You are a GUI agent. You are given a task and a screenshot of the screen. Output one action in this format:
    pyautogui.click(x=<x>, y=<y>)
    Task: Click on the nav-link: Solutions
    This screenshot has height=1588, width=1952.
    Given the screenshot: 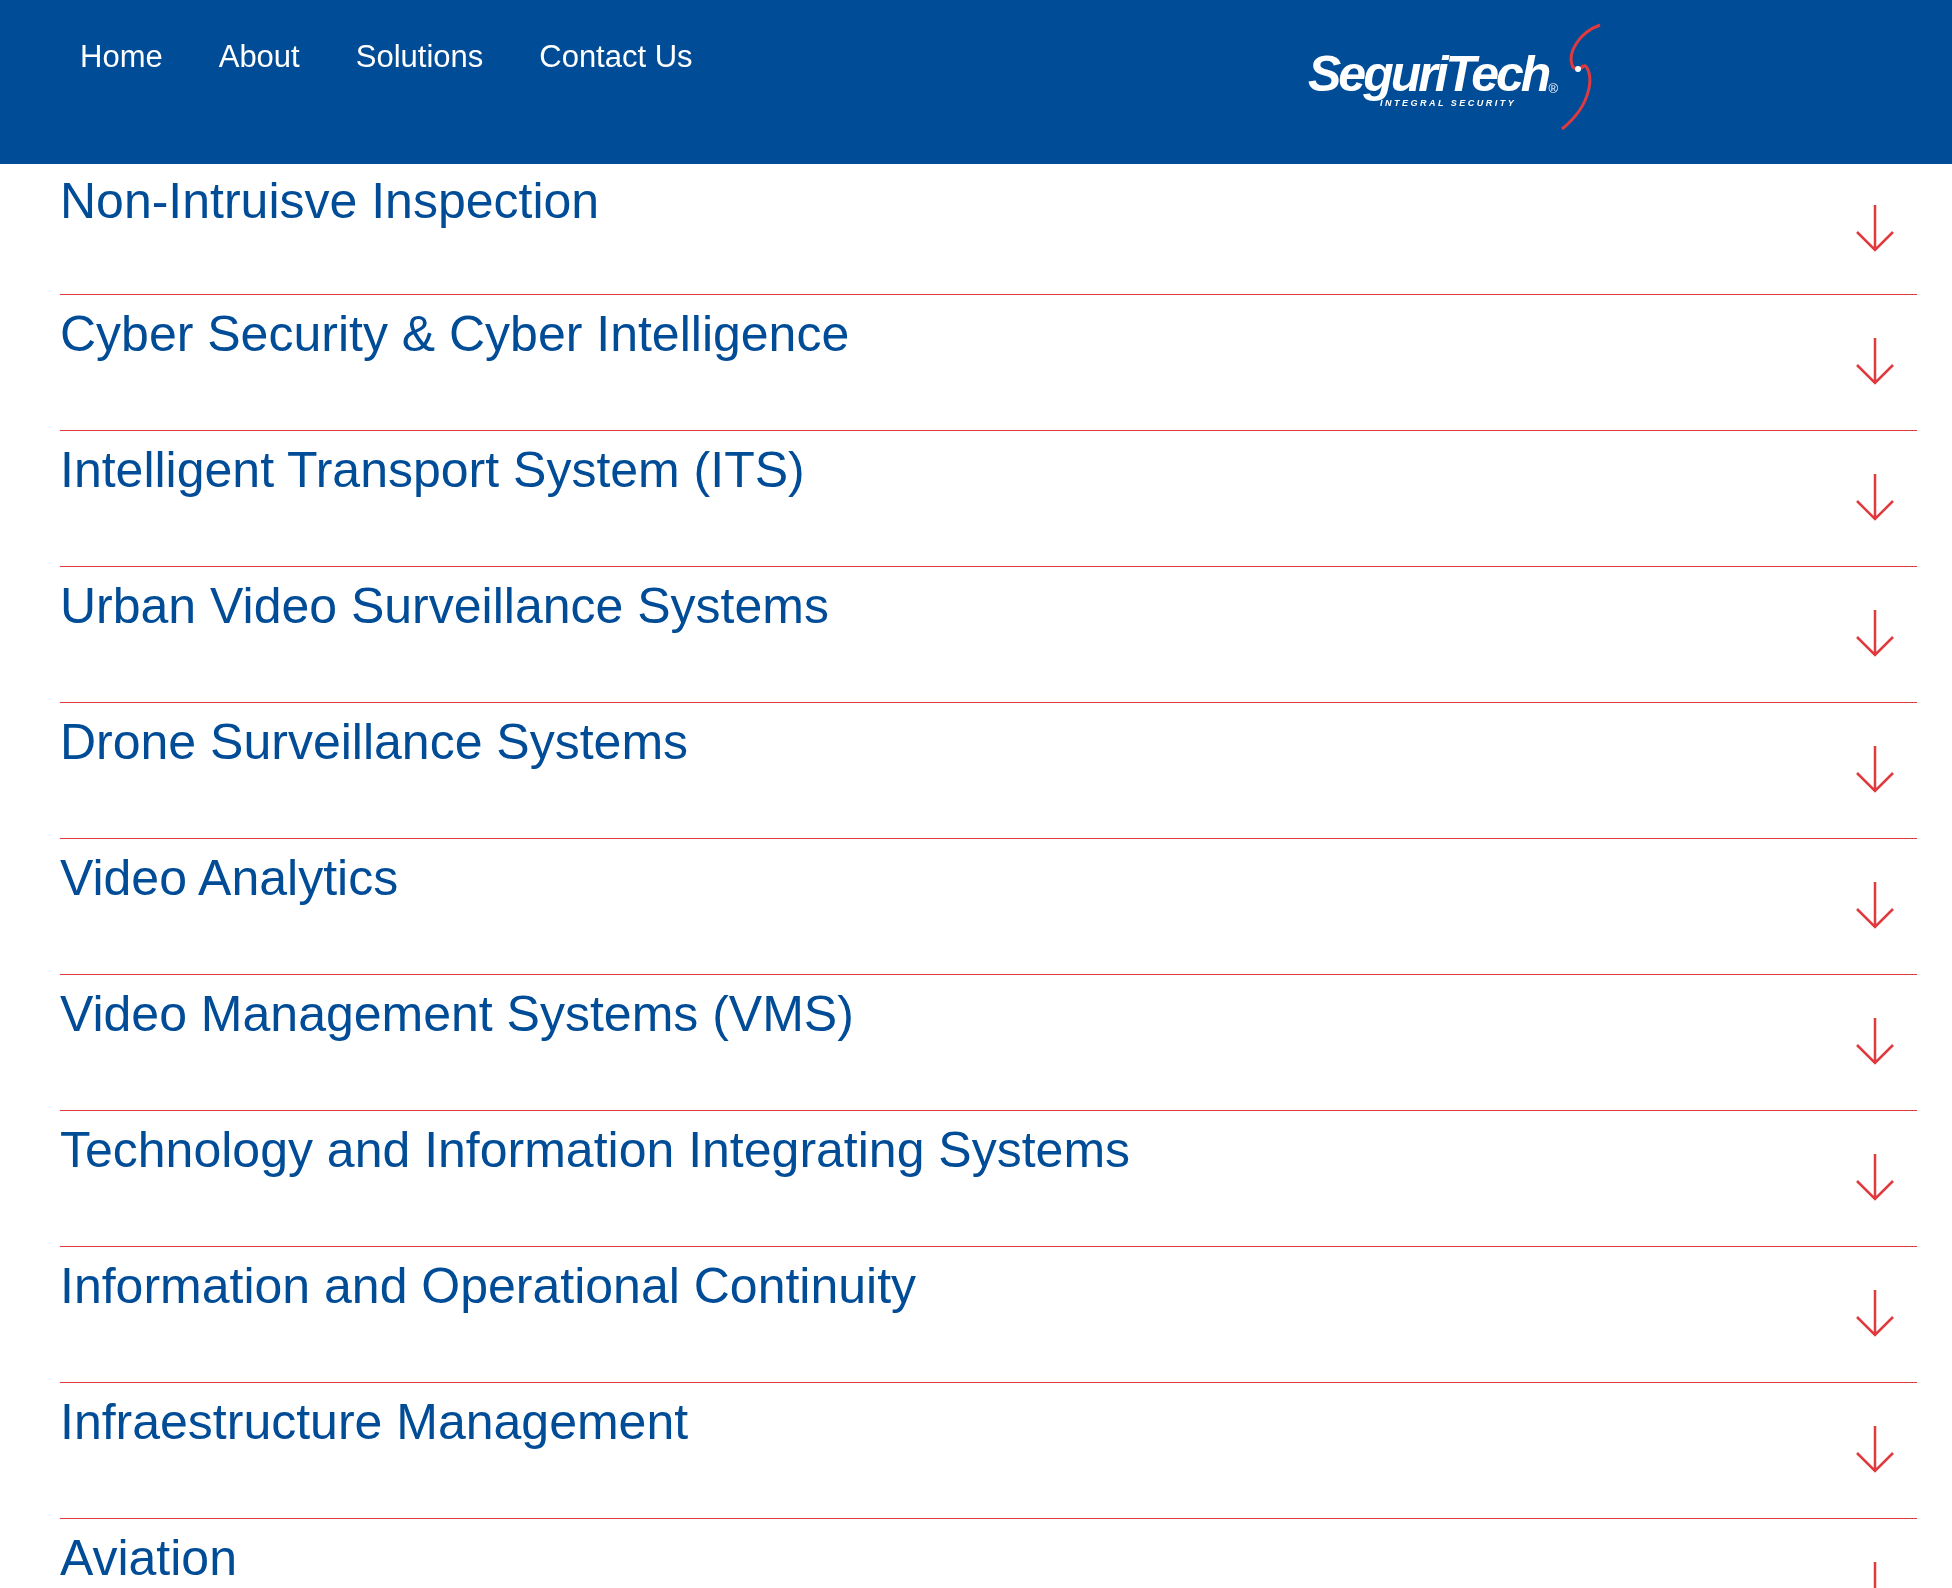 What is the action you would take?
    pyautogui.click(x=419, y=58)
    